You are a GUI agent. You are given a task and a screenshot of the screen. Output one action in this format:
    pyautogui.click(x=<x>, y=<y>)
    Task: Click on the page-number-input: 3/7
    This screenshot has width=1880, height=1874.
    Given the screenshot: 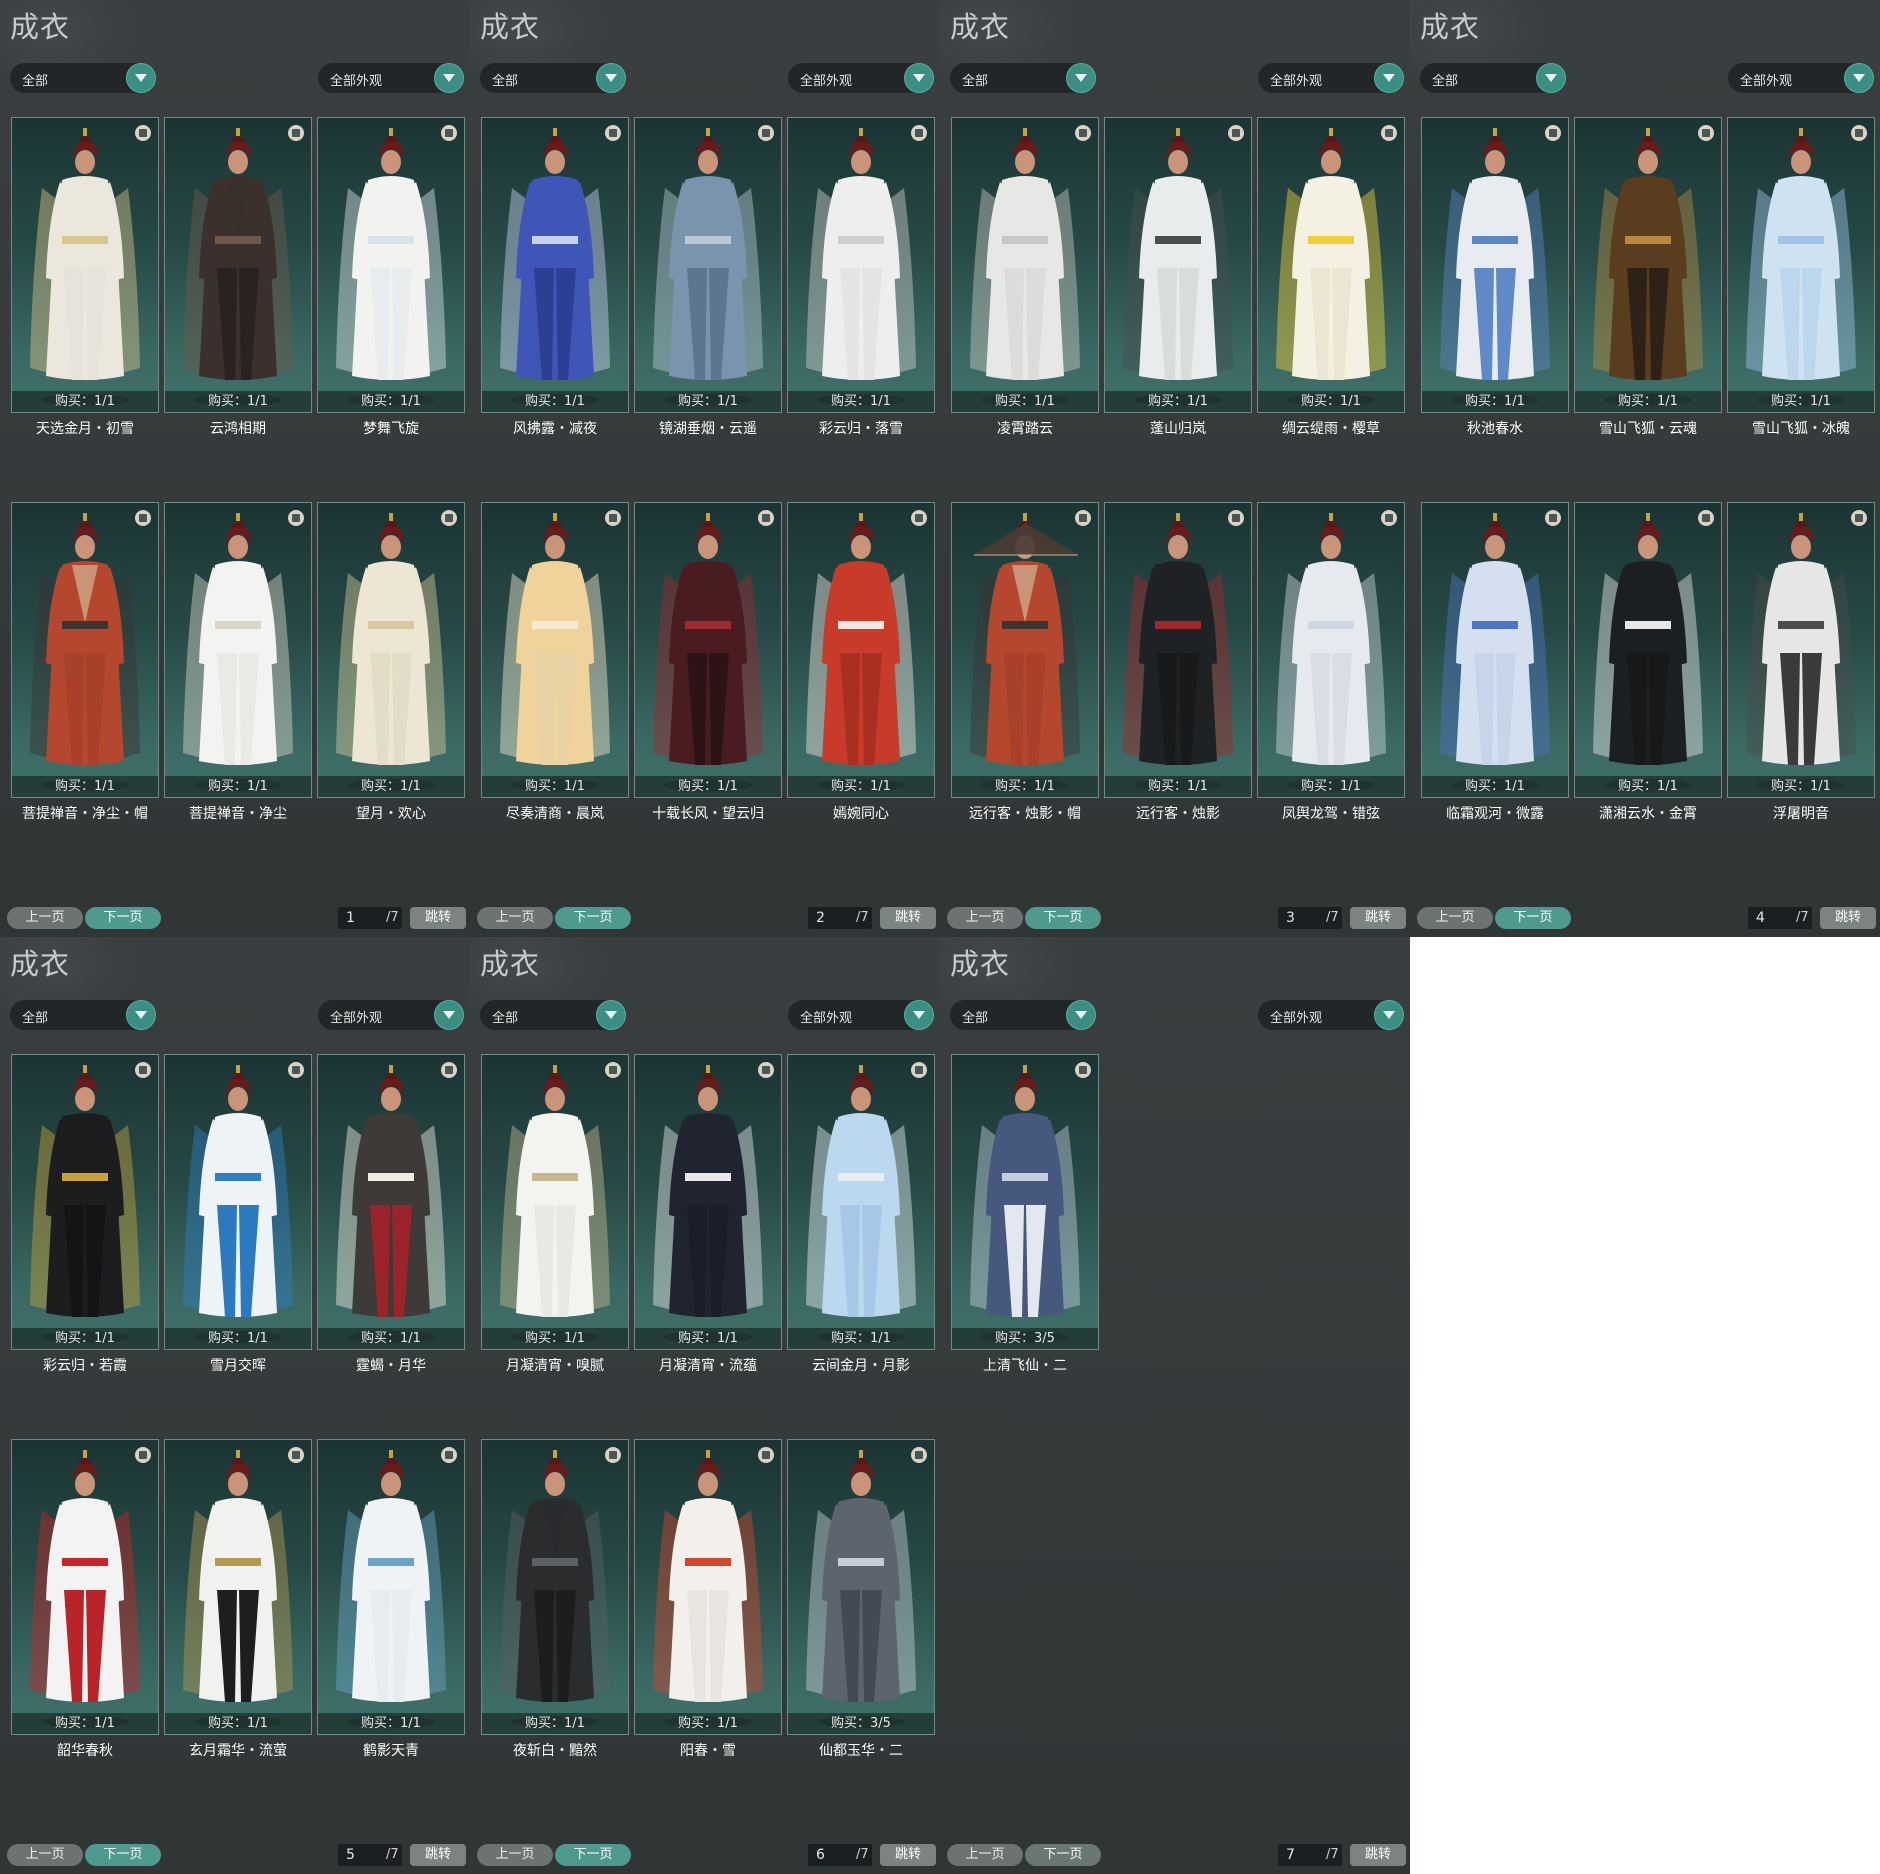 What is the action you would take?
    pyautogui.click(x=1310, y=918)
    